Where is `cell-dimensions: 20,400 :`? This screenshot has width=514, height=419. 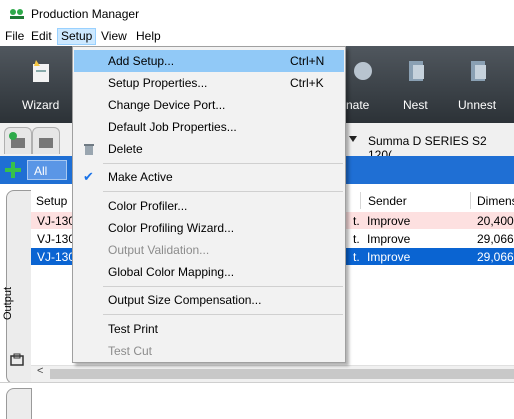
cell-dimensions: 20,400 : is located at coordinates (495, 221).